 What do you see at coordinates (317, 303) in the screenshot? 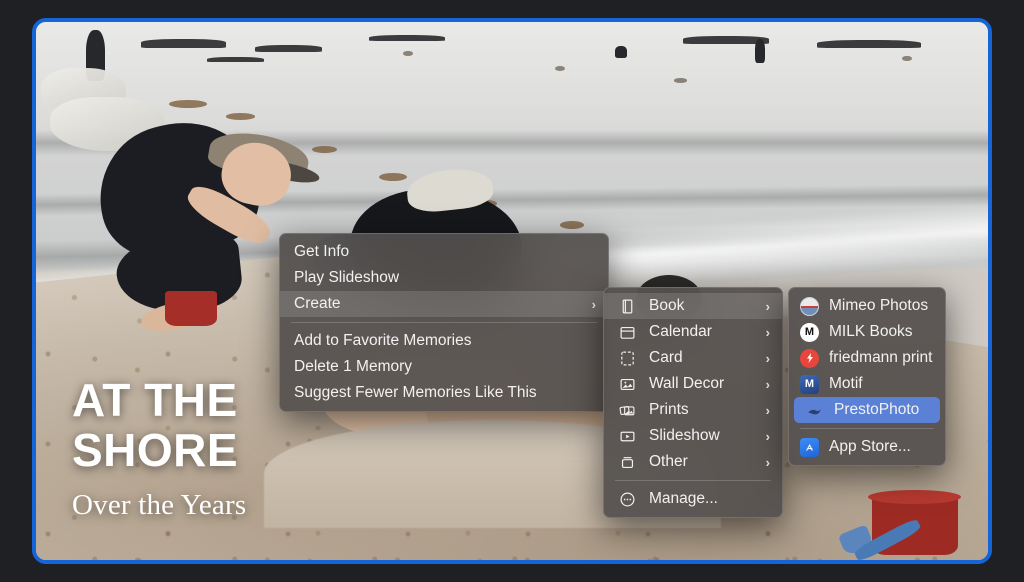
I see `menu-item-label: Create` at bounding box center [317, 303].